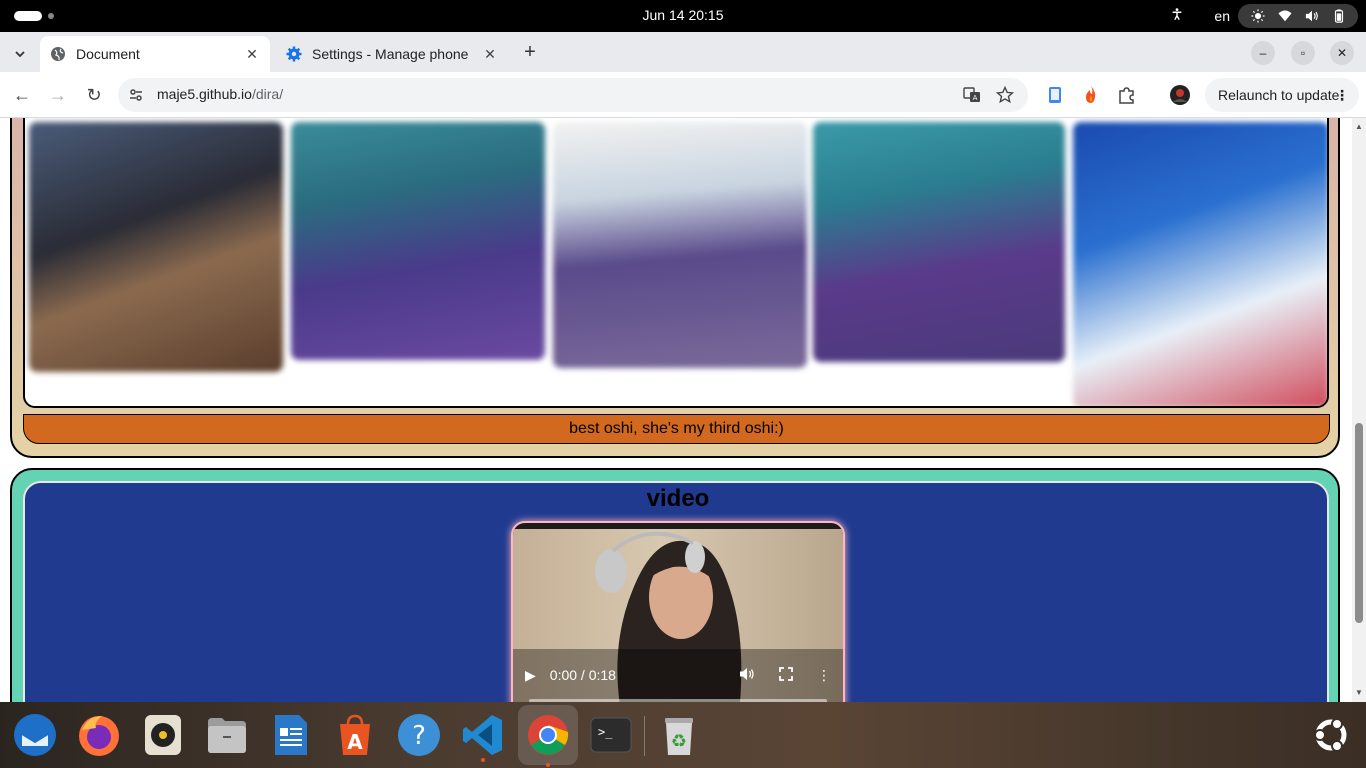  Describe the element at coordinates (786, 675) in the screenshot. I see `fullscreen-icon` at that location.